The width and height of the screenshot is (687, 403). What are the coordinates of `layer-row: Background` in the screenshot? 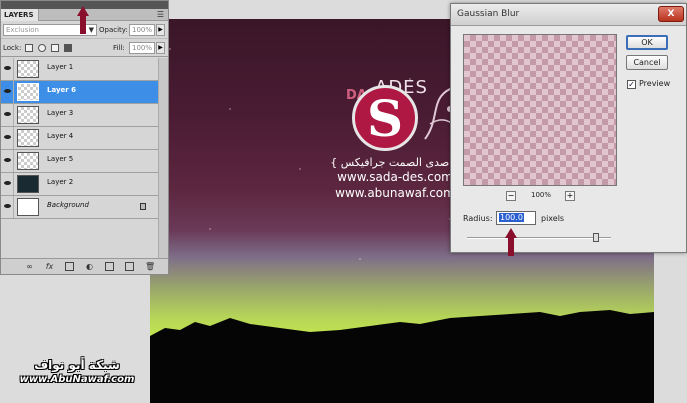 It's located at (79, 207).